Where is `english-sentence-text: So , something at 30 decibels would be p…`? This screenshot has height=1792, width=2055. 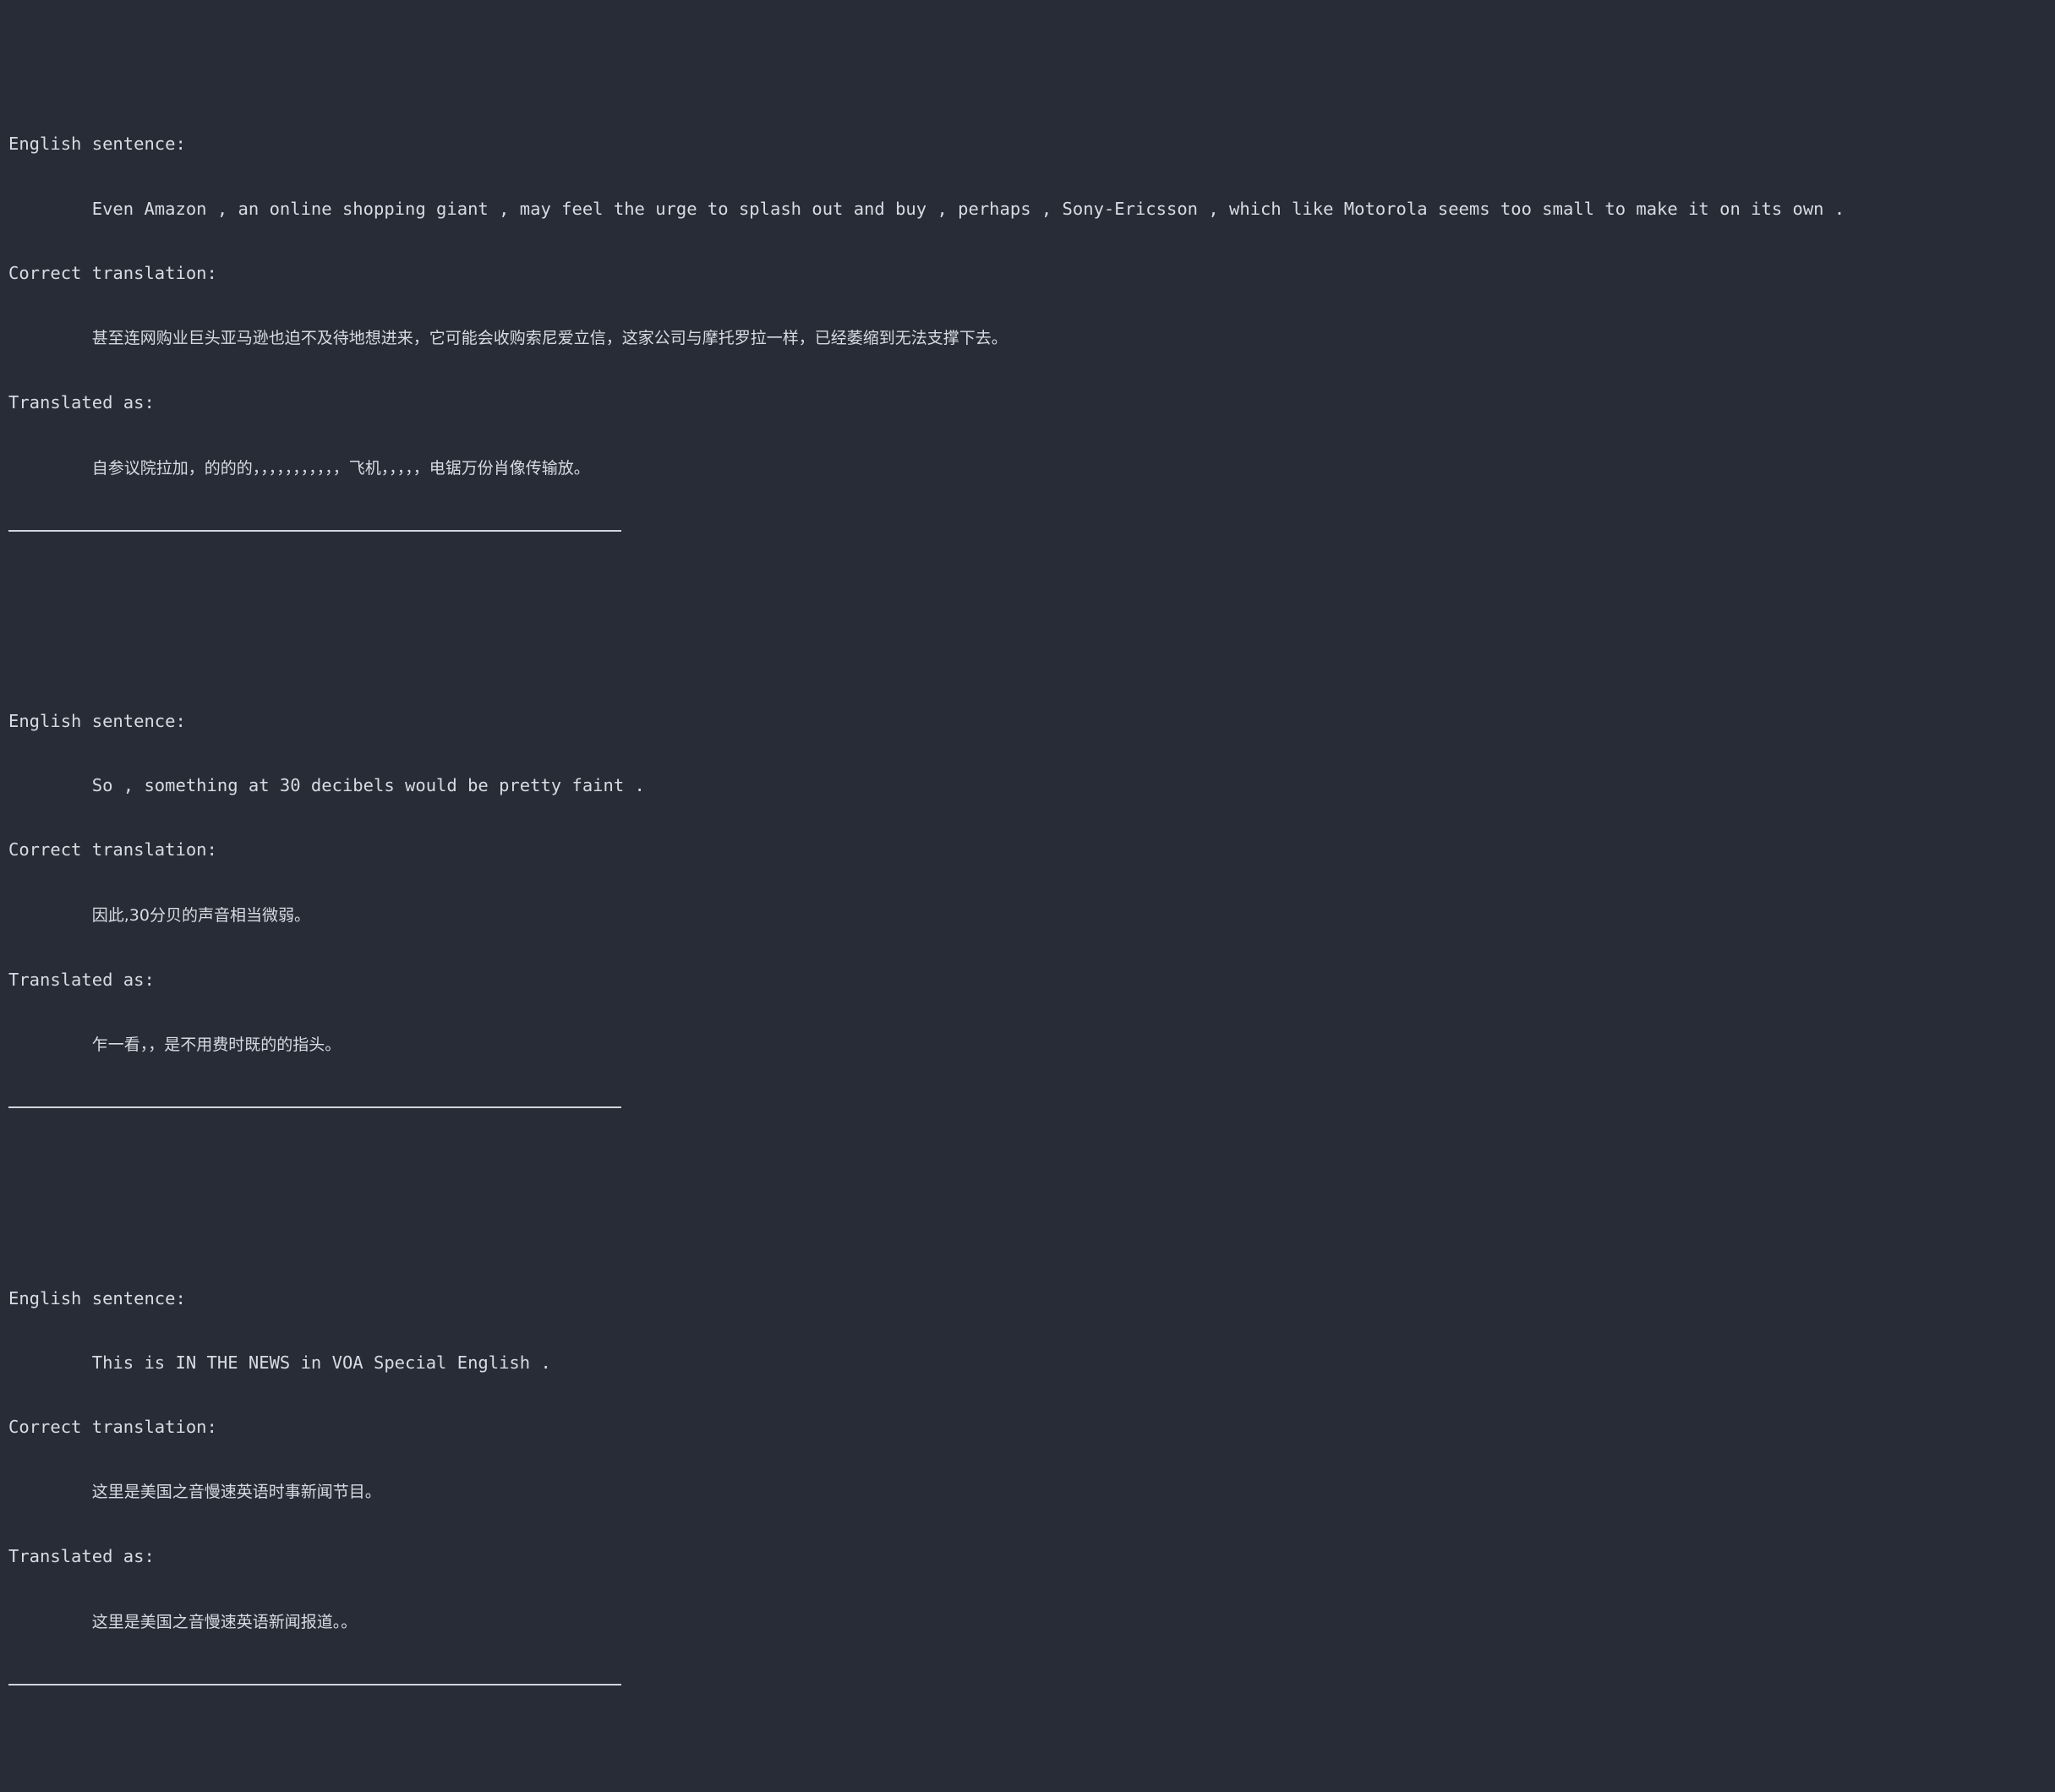 english-sentence-text: So , something at 30 decibels would be p… is located at coordinates (1031, 785).